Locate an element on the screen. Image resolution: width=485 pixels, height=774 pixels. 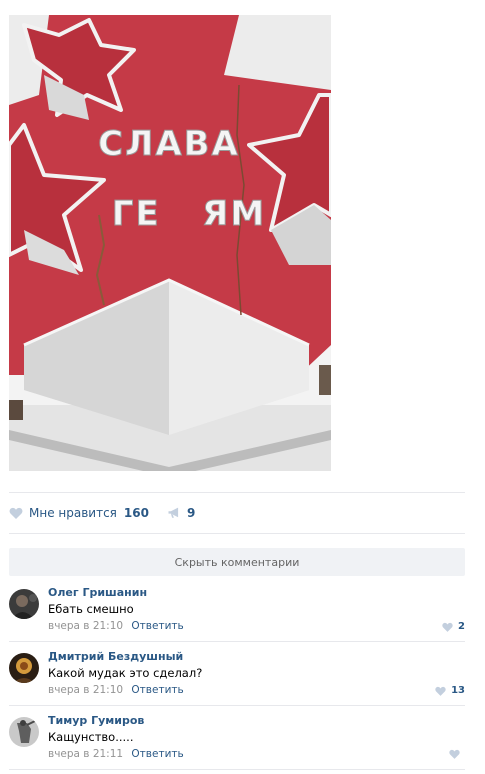
megaphone-icon is located at coordinates (174, 513).